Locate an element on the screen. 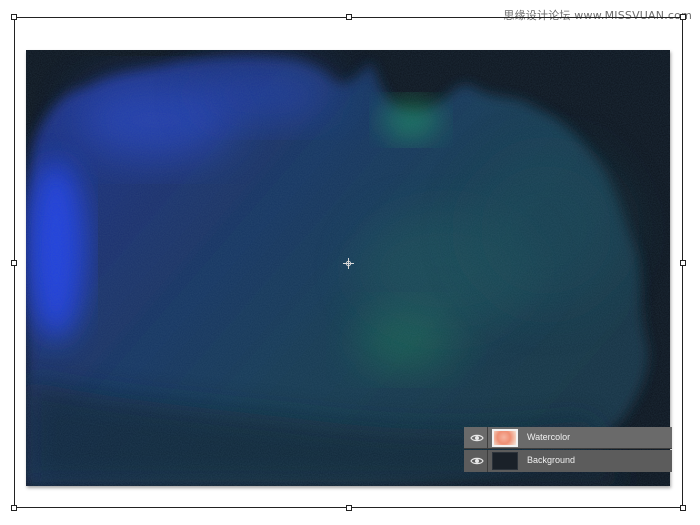  background-thumbnail is located at coordinates (505, 461).